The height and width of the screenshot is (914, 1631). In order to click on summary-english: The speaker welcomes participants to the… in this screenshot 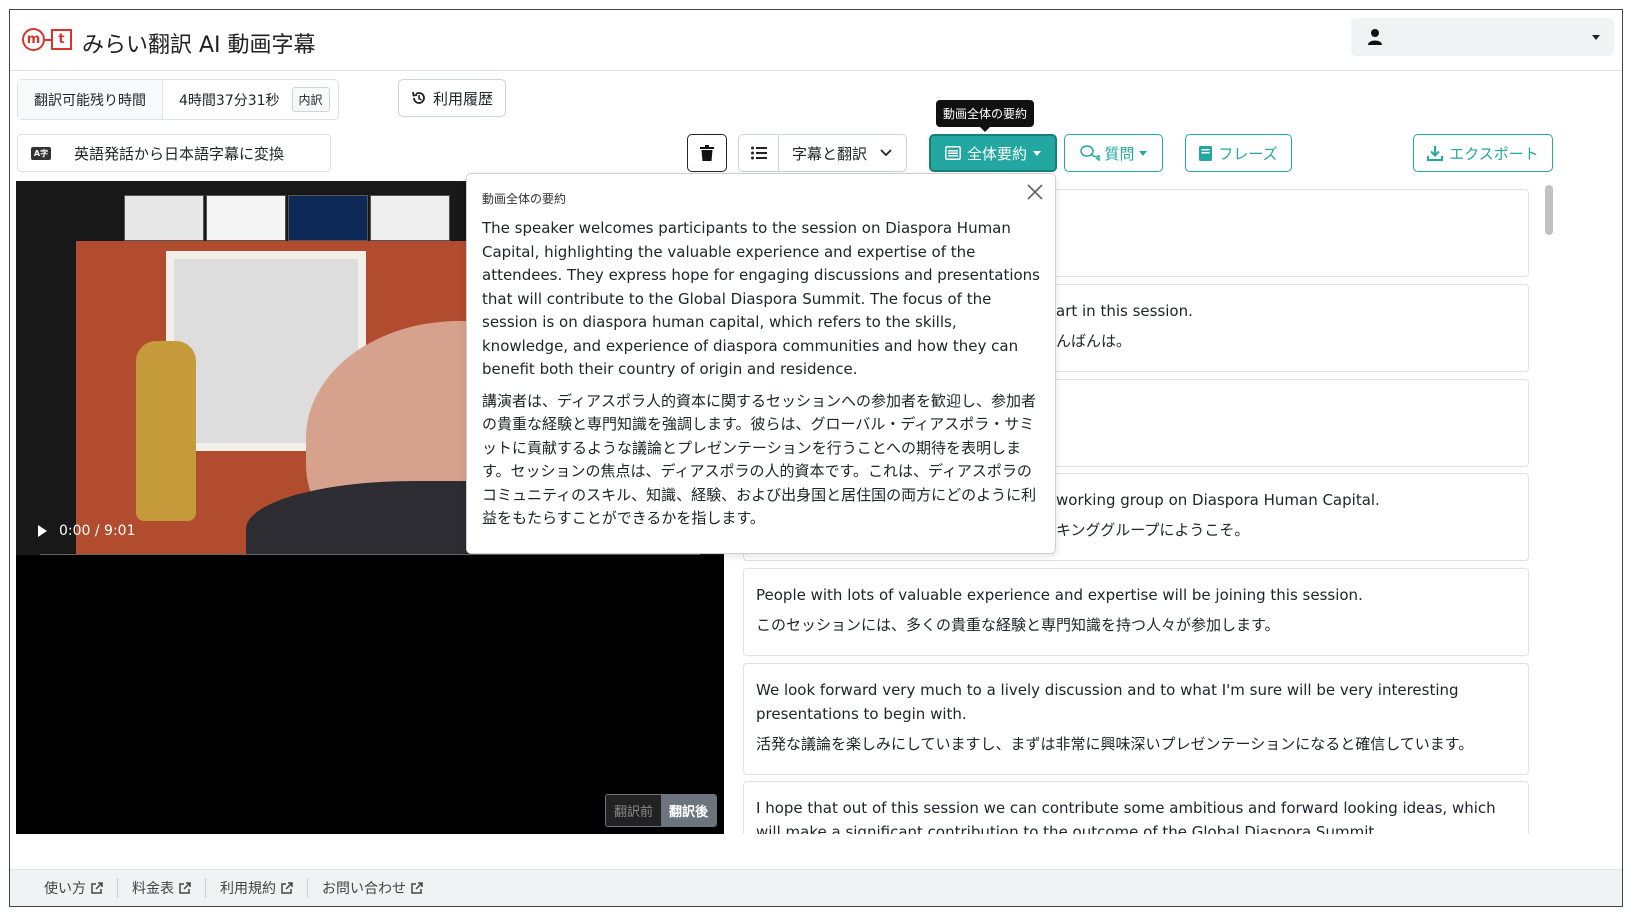, I will do `click(761, 298)`.